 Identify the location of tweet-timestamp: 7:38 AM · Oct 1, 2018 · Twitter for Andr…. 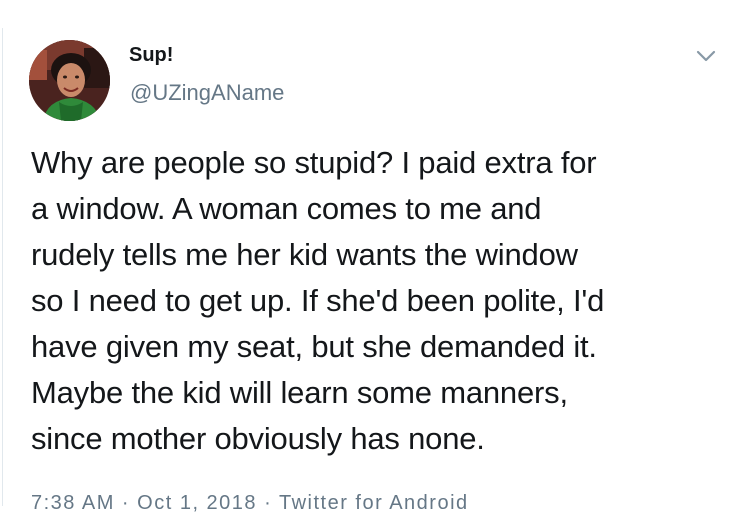
(250, 503).